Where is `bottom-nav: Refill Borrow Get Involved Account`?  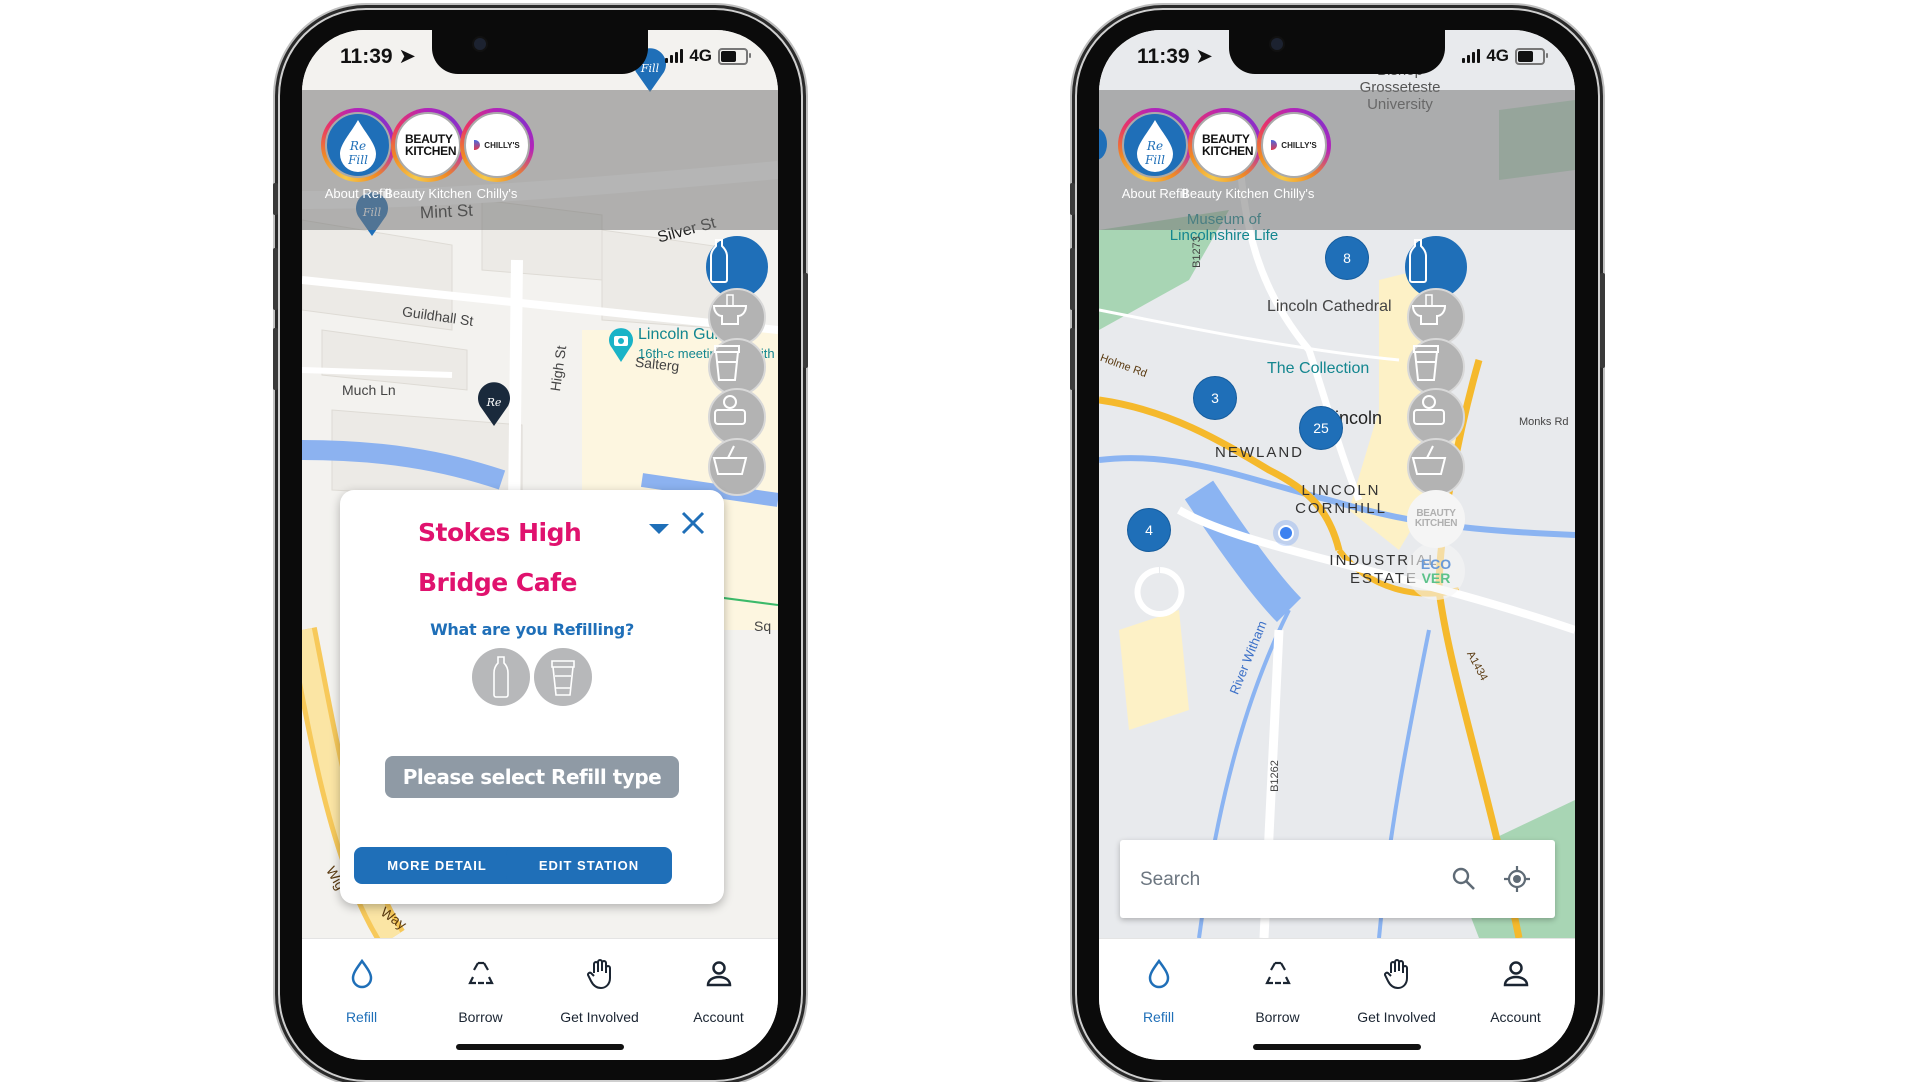
bottom-nav: Refill Borrow Get Involved Account is located at coordinates (540, 999).